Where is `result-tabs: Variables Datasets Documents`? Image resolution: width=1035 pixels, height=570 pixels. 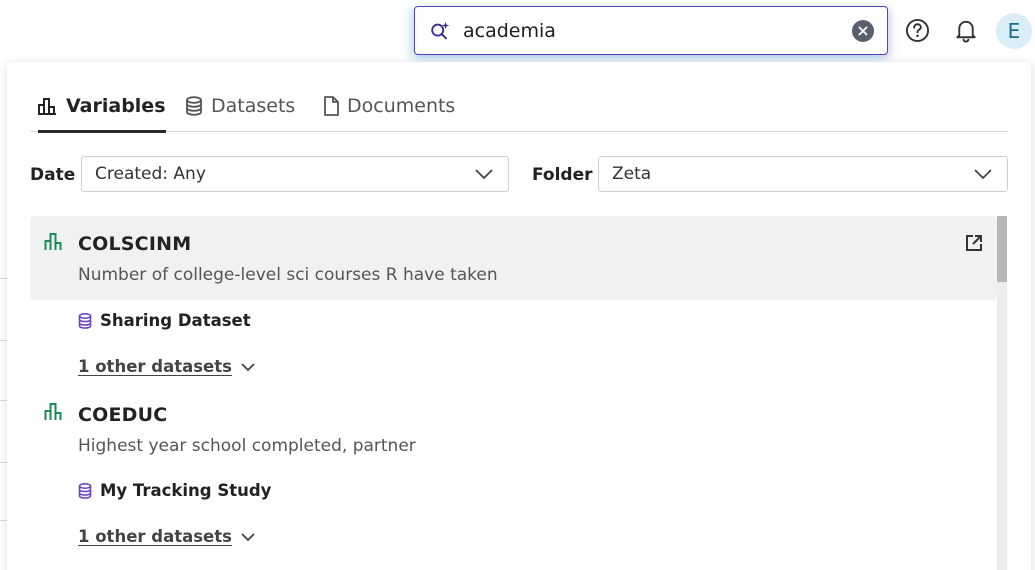
result-tabs: Variables Datasets Documents is located at coordinates (519, 106).